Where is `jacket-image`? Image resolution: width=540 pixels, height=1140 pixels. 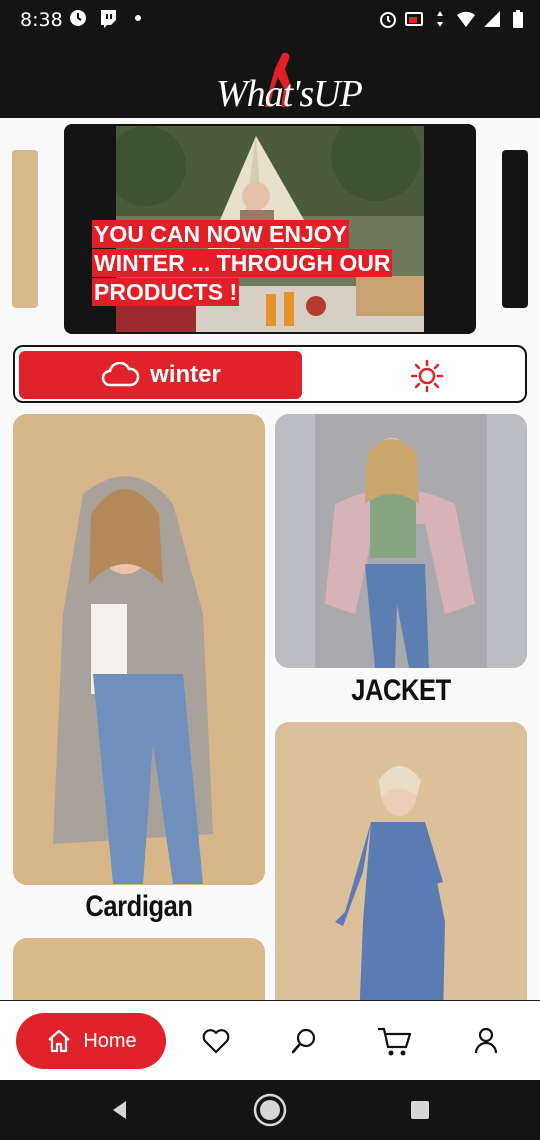 jacket-image is located at coordinates (401, 541).